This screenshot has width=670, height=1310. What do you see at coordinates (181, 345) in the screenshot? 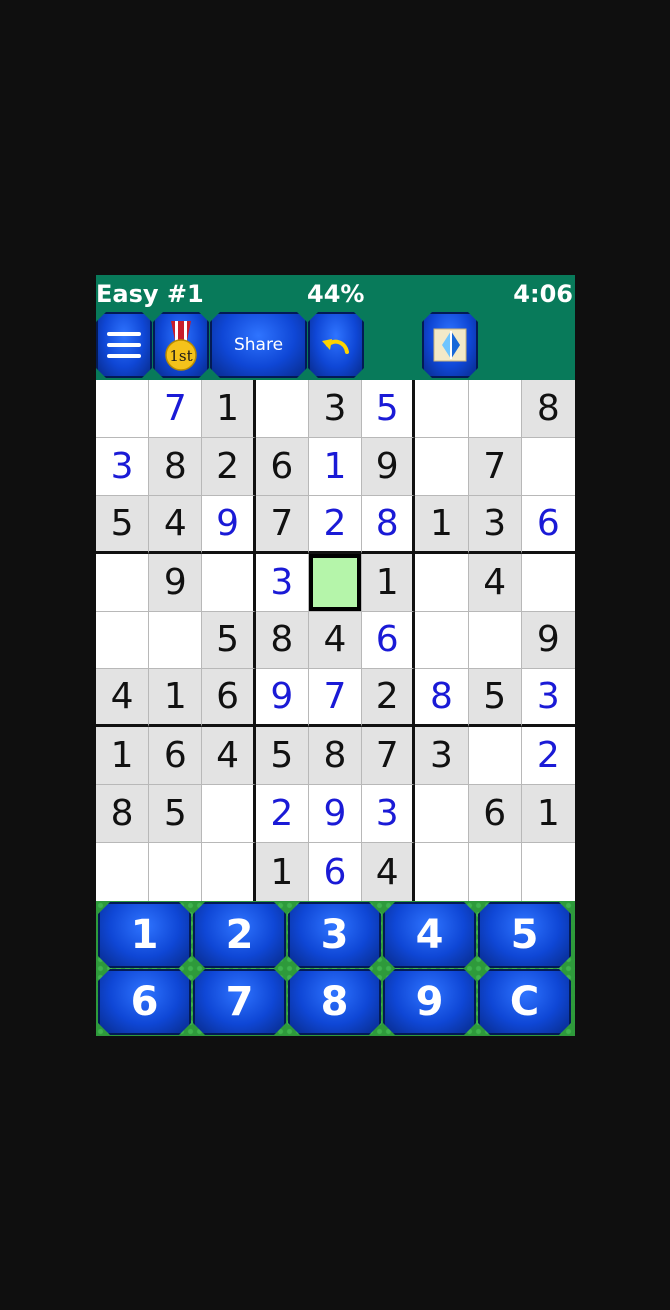
I see `achievements-button: 1st` at bounding box center [181, 345].